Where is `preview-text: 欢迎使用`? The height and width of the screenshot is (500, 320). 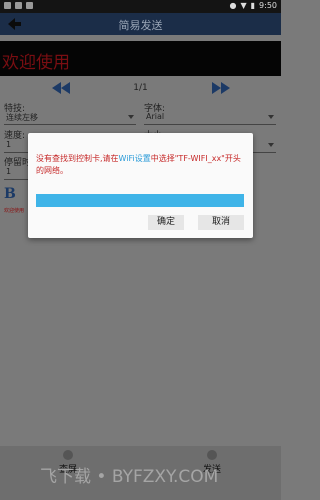
preview-text: 欢迎使用 is located at coordinates (36, 63).